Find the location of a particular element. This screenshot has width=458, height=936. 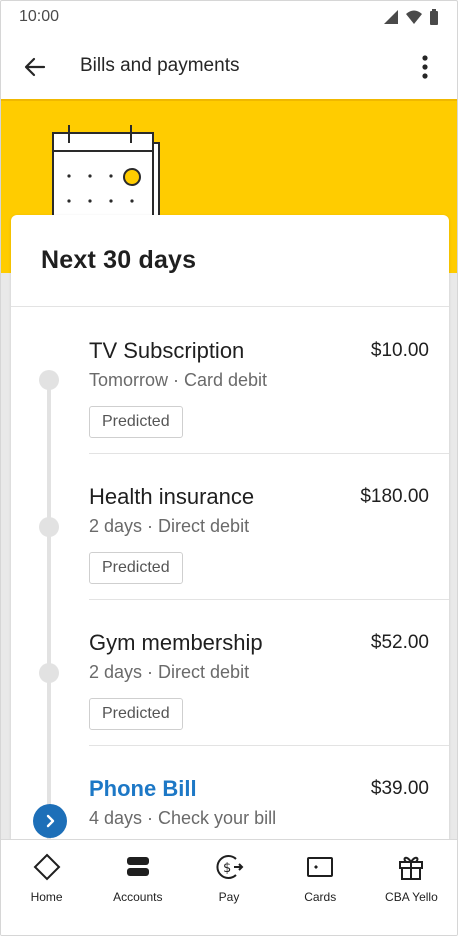

bill-amount: $39.00 is located at coordinates (399, 788).